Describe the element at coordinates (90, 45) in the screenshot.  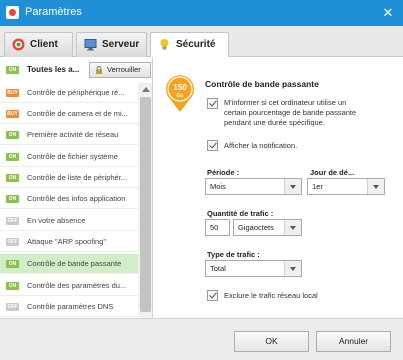
I see `monitor-icon` at that location.